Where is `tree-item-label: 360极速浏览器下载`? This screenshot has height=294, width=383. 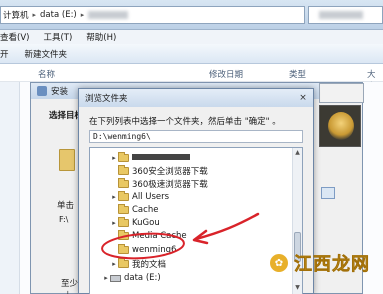 tree-item-label: 360极速浏览器下载 is located at coordinates (170, 185).